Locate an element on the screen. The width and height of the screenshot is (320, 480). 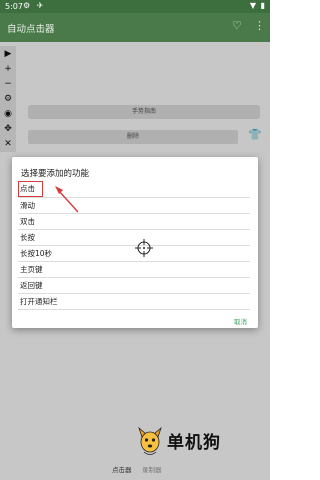
app-title: 自动点击器 is located at coordinates (31, 29).